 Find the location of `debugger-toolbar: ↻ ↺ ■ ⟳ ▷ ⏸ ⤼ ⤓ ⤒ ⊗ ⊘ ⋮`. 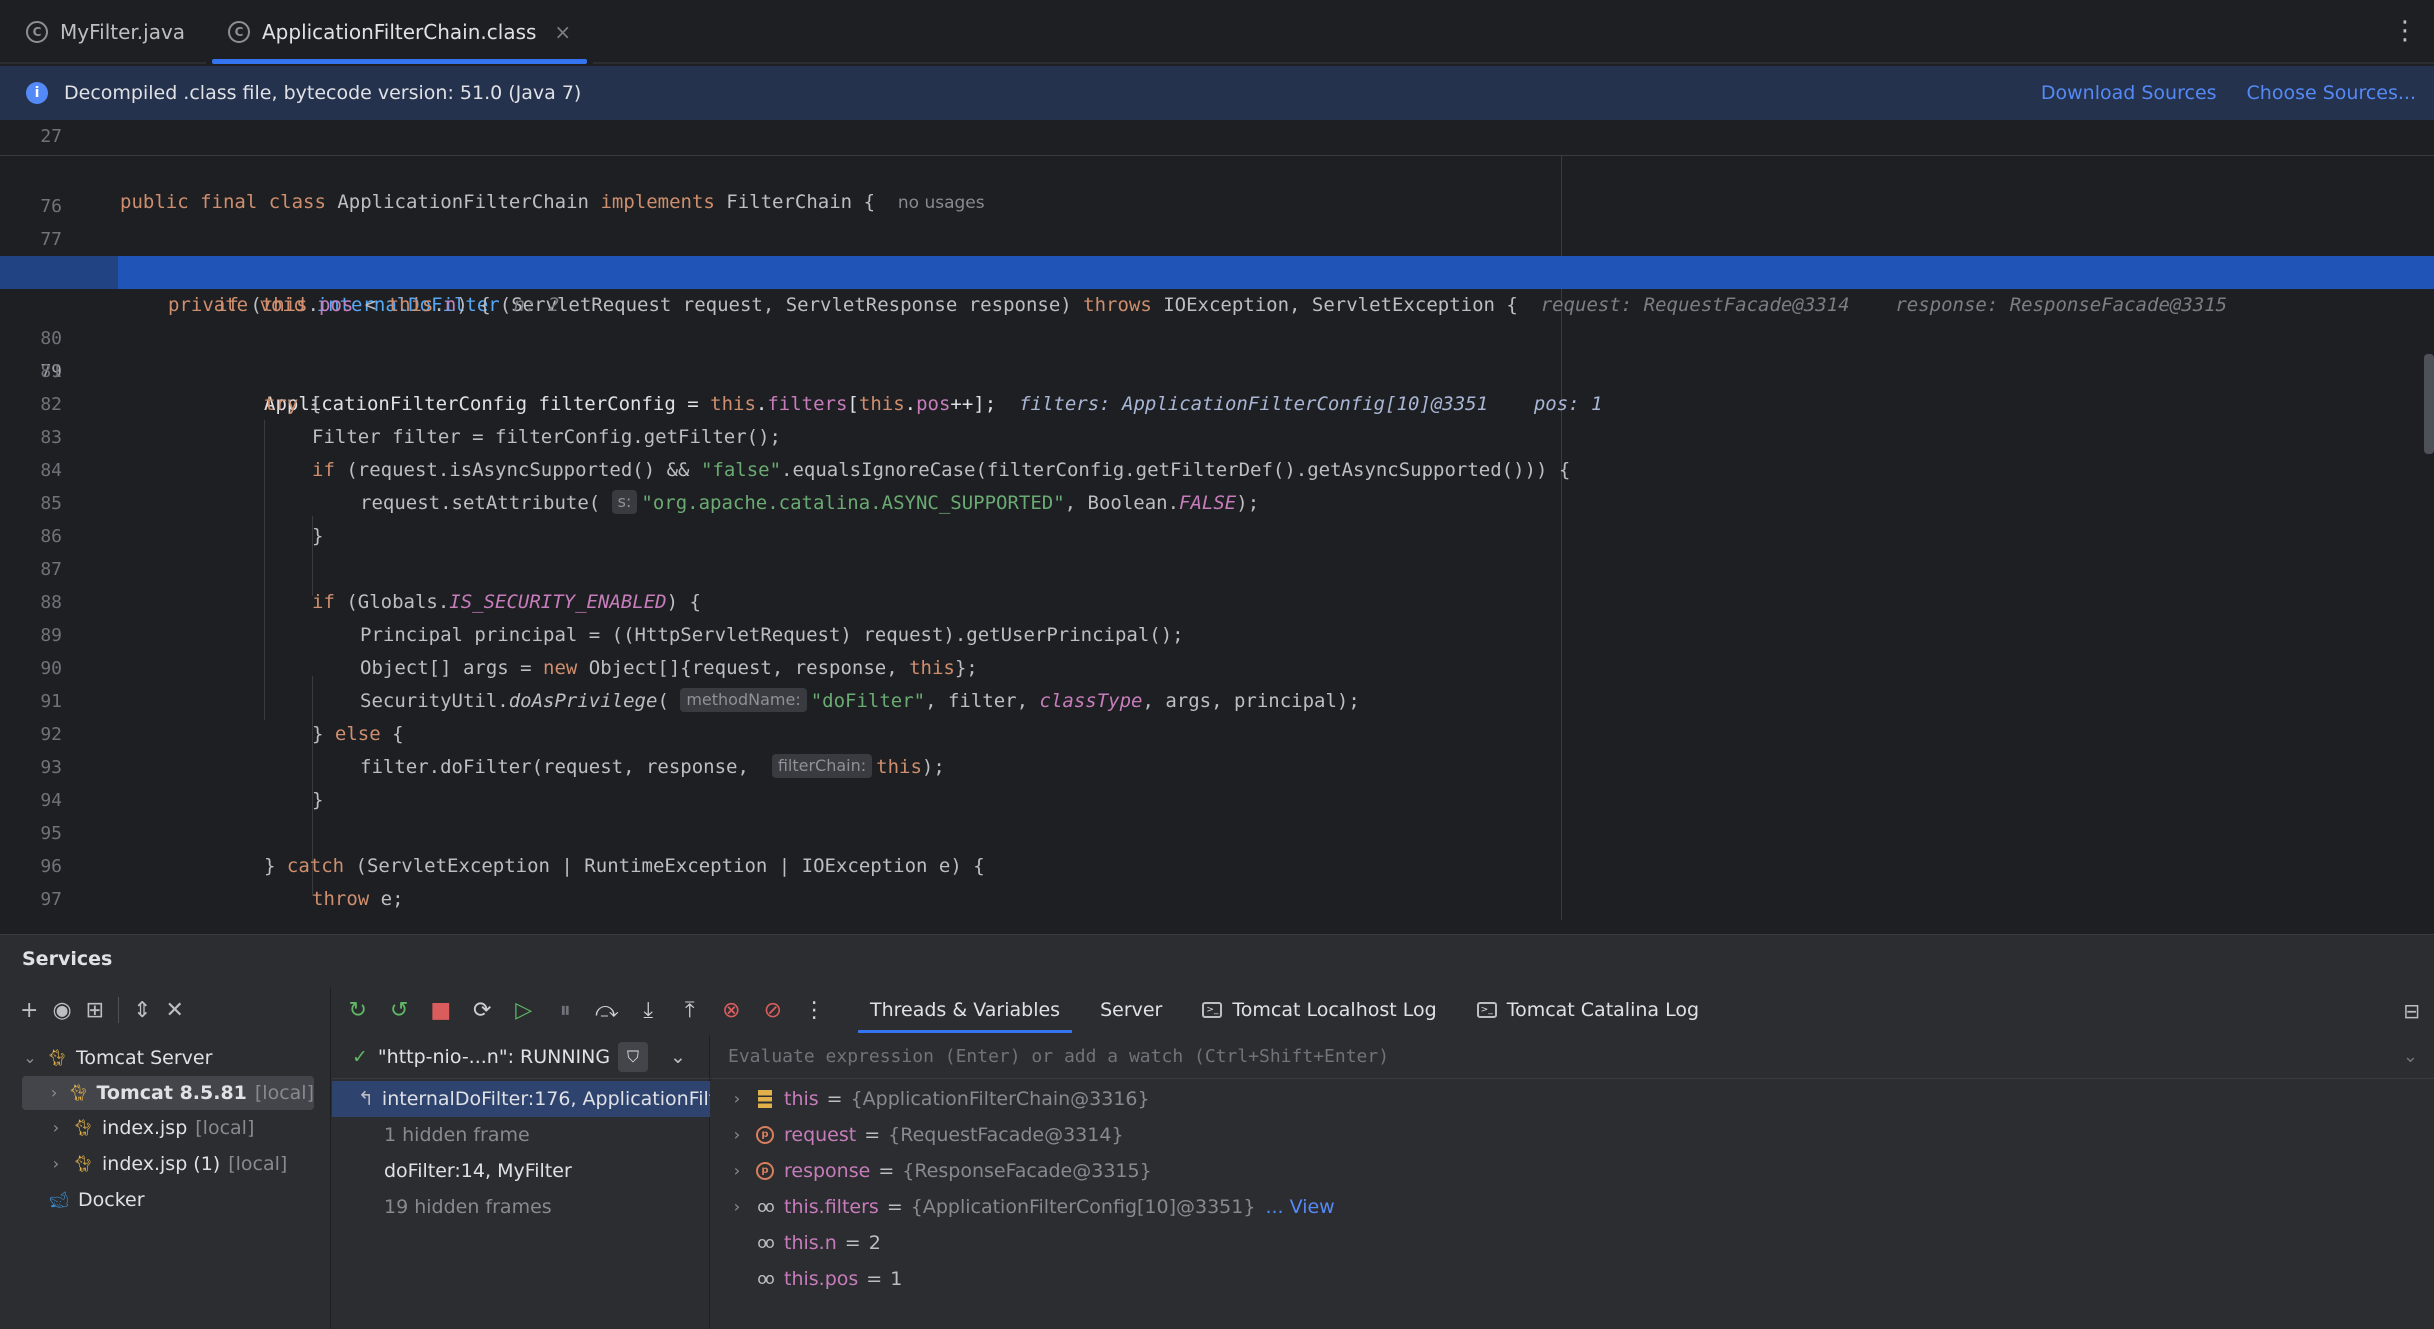

debugger-toolbar: ↻ ↺ ■ ⟳ ▷ ⏸ ⤼ ⤓ ⤒ ⊗ ⊘ ⋮ is located at coordinates (586, 1010).